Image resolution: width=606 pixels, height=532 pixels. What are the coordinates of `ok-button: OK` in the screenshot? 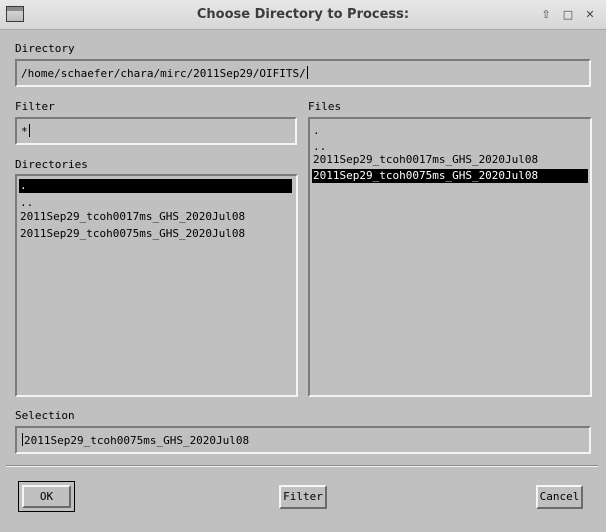 It's located at (46, 496).